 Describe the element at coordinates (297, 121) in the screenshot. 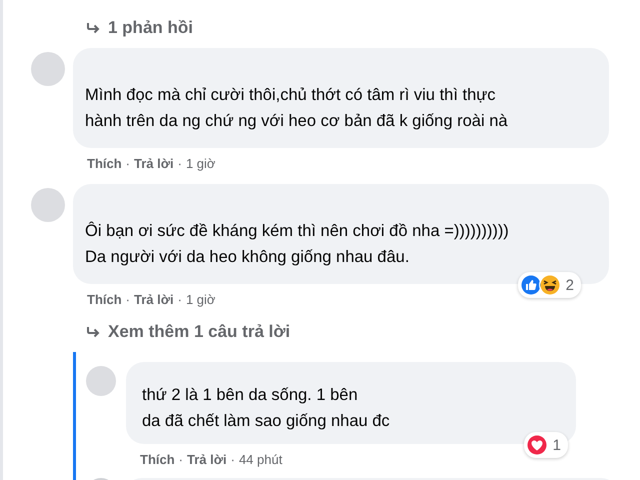

I see `comment-text: hành trên da ng chứ ng với heo cơ bản đã k giống roài nà` at that location.